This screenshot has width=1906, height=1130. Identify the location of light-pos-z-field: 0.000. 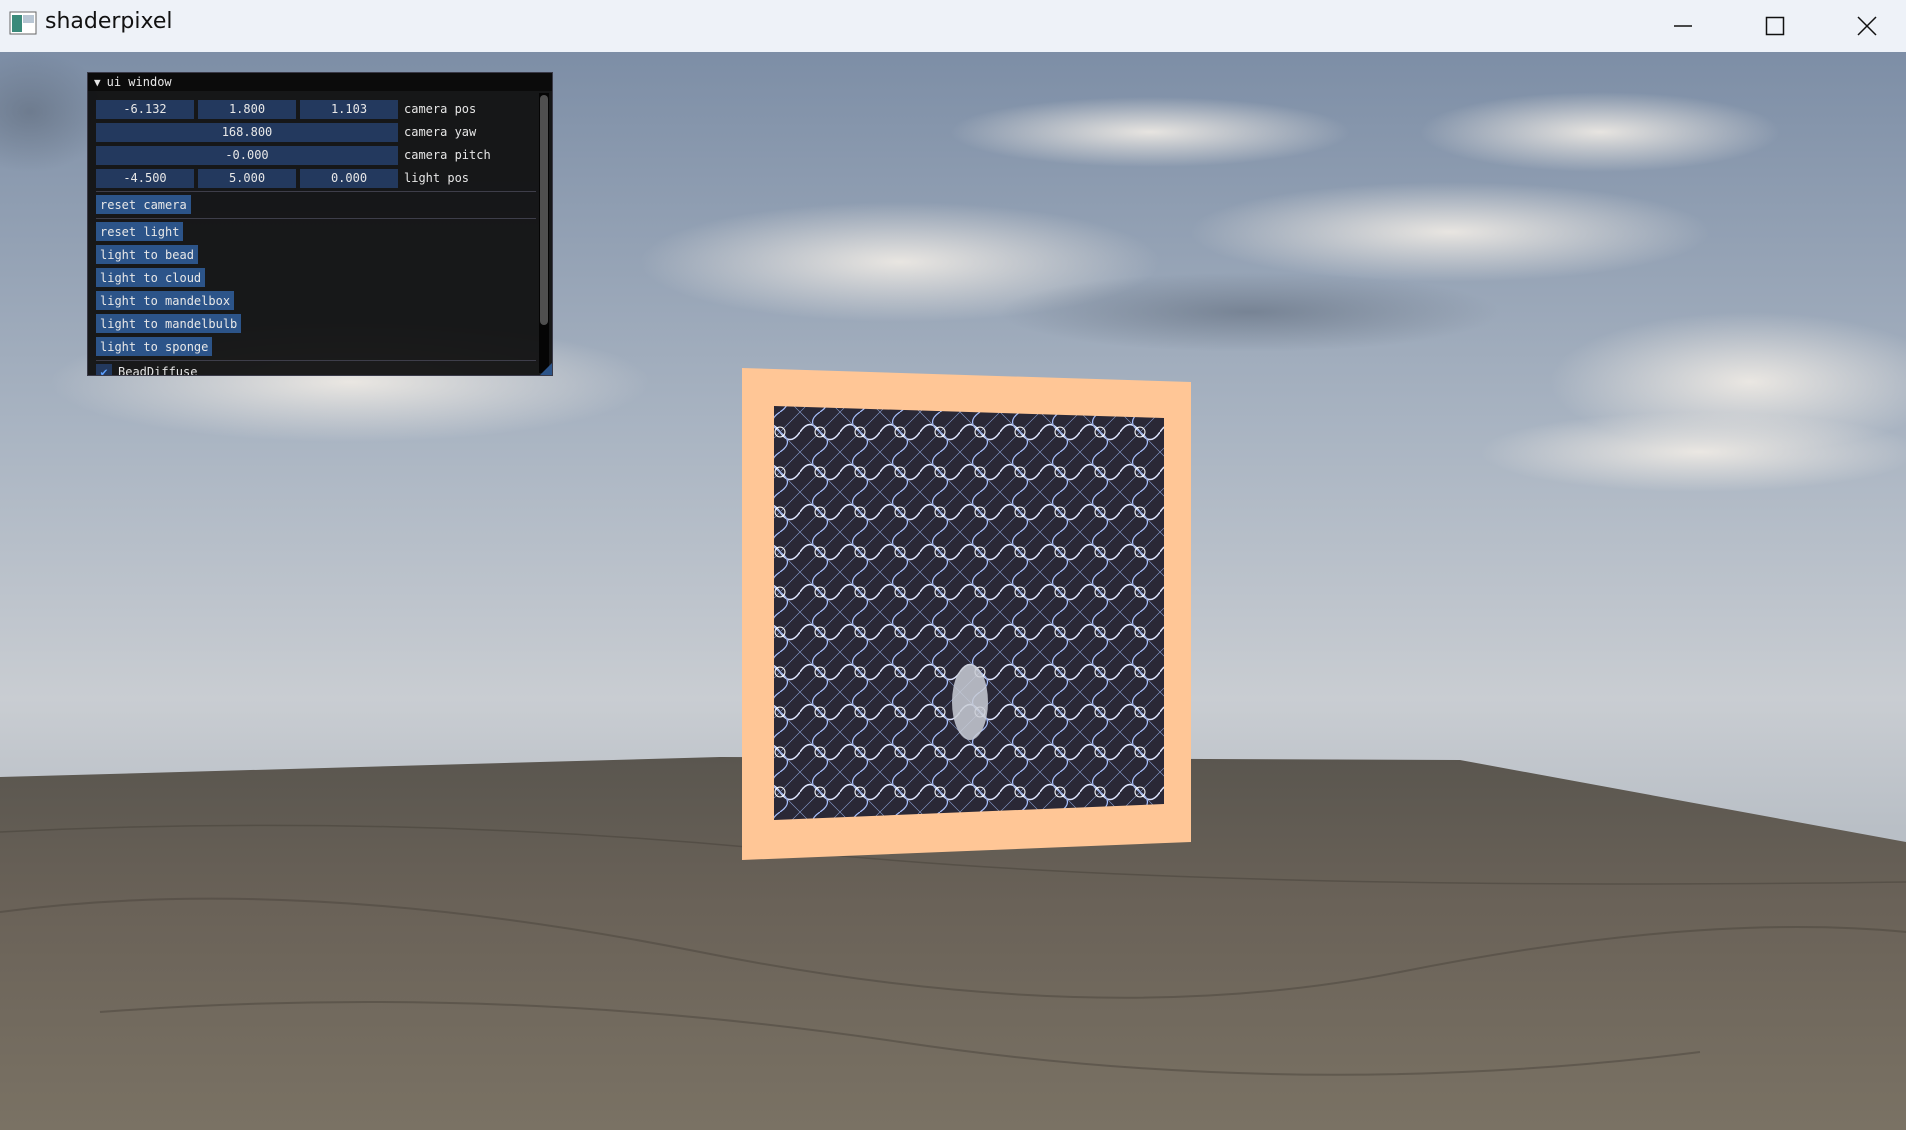
(349, 178).